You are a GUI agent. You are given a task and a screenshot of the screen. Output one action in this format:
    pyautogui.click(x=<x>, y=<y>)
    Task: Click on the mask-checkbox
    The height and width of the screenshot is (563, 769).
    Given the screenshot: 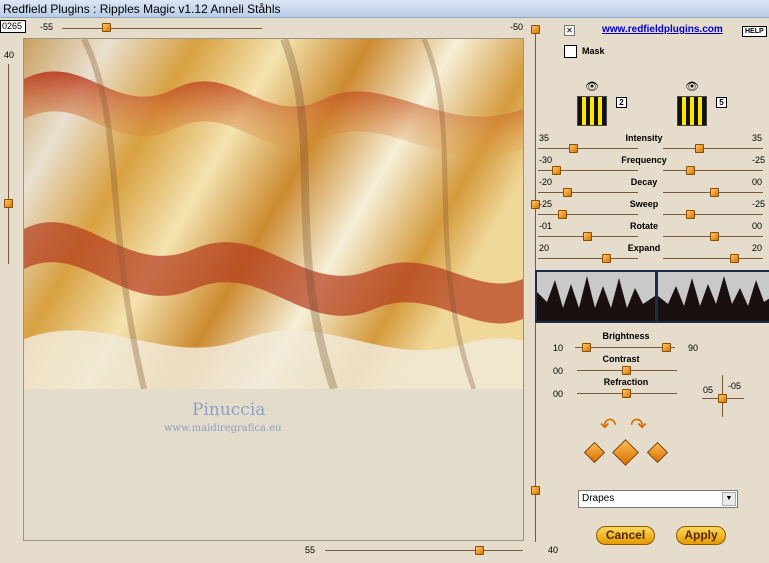 What is the action you would take?
    pyautogui.click(x=570, y=51)
    